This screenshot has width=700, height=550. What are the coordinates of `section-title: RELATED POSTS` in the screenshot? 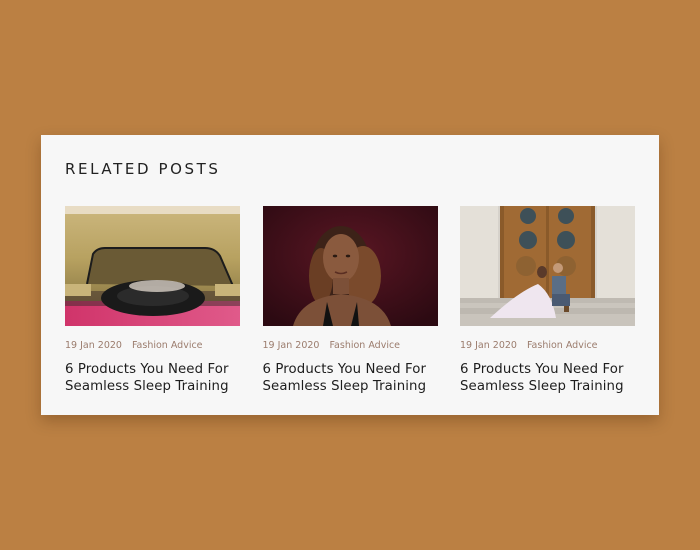 It's located at (143, 169).